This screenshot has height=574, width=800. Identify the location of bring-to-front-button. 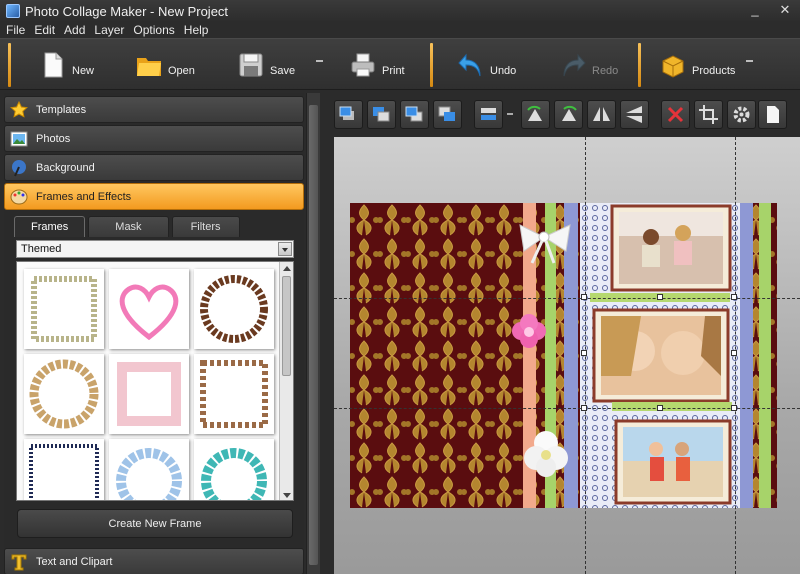
(348, 114).